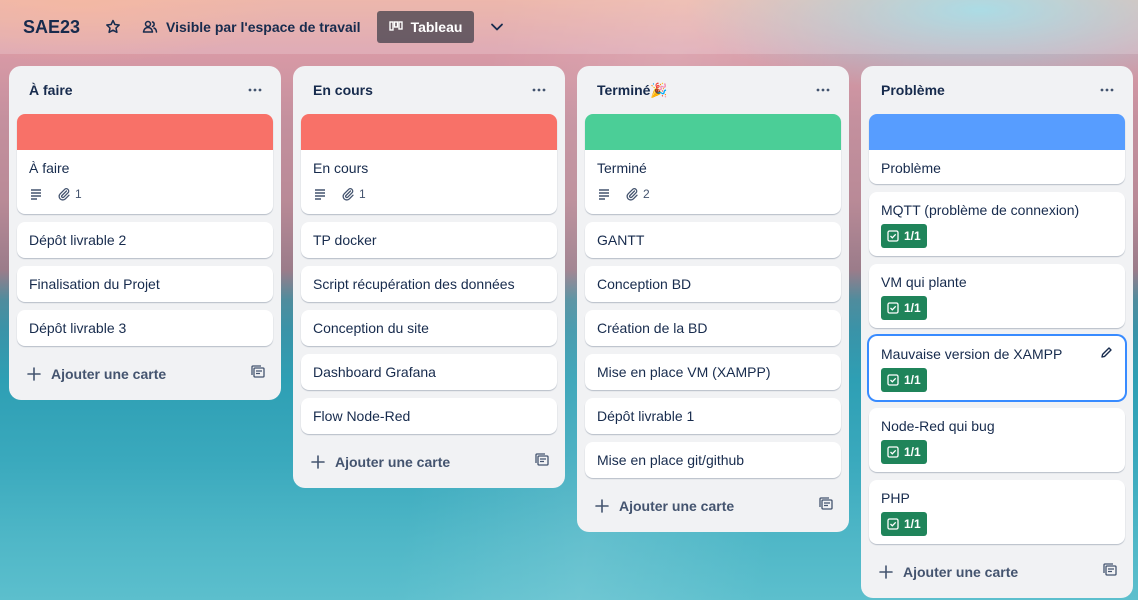  Describe the element at coordinates (671, 460) in the screenshot. I see `card-title: Mise en place git/github` at that location.